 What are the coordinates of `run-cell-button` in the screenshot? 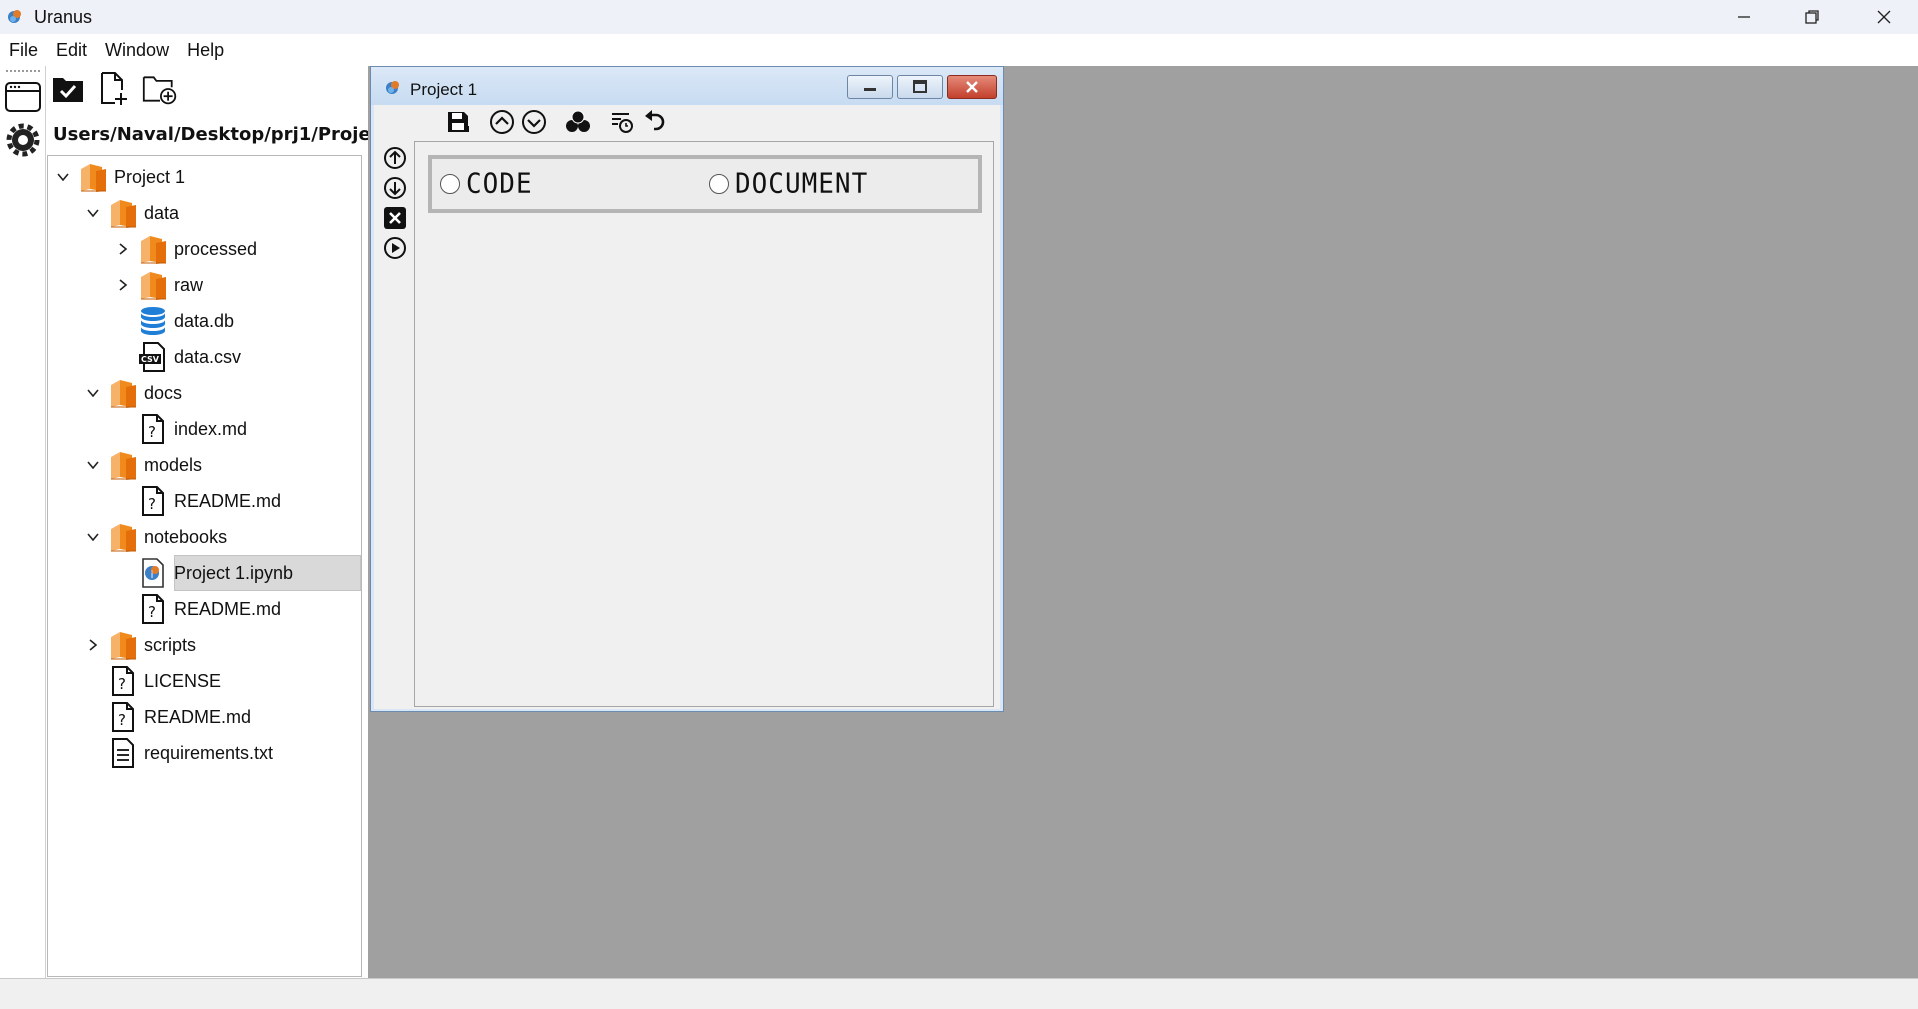 It's located at (395, 248).